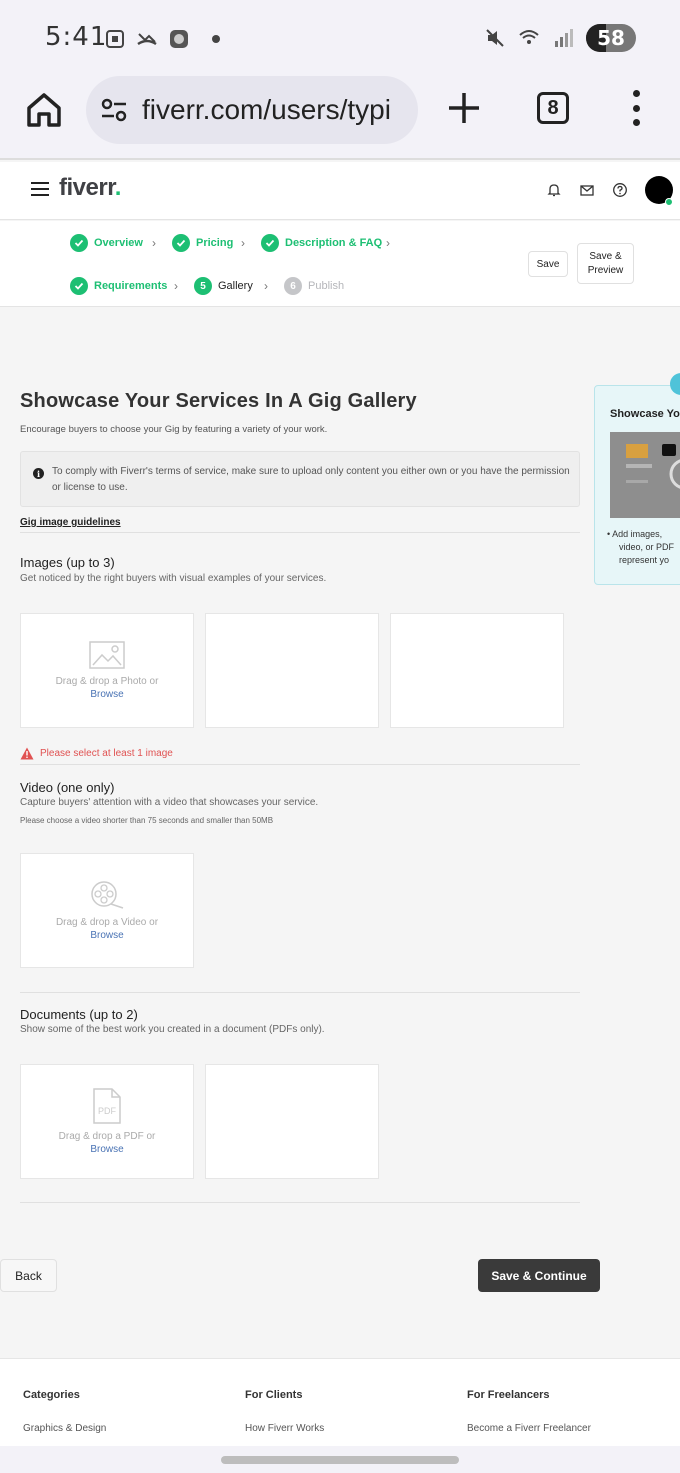  Describe the element at coordinates (106, 753) in the screenshot. I see `error-text: Please select at least 1 image` at that location.